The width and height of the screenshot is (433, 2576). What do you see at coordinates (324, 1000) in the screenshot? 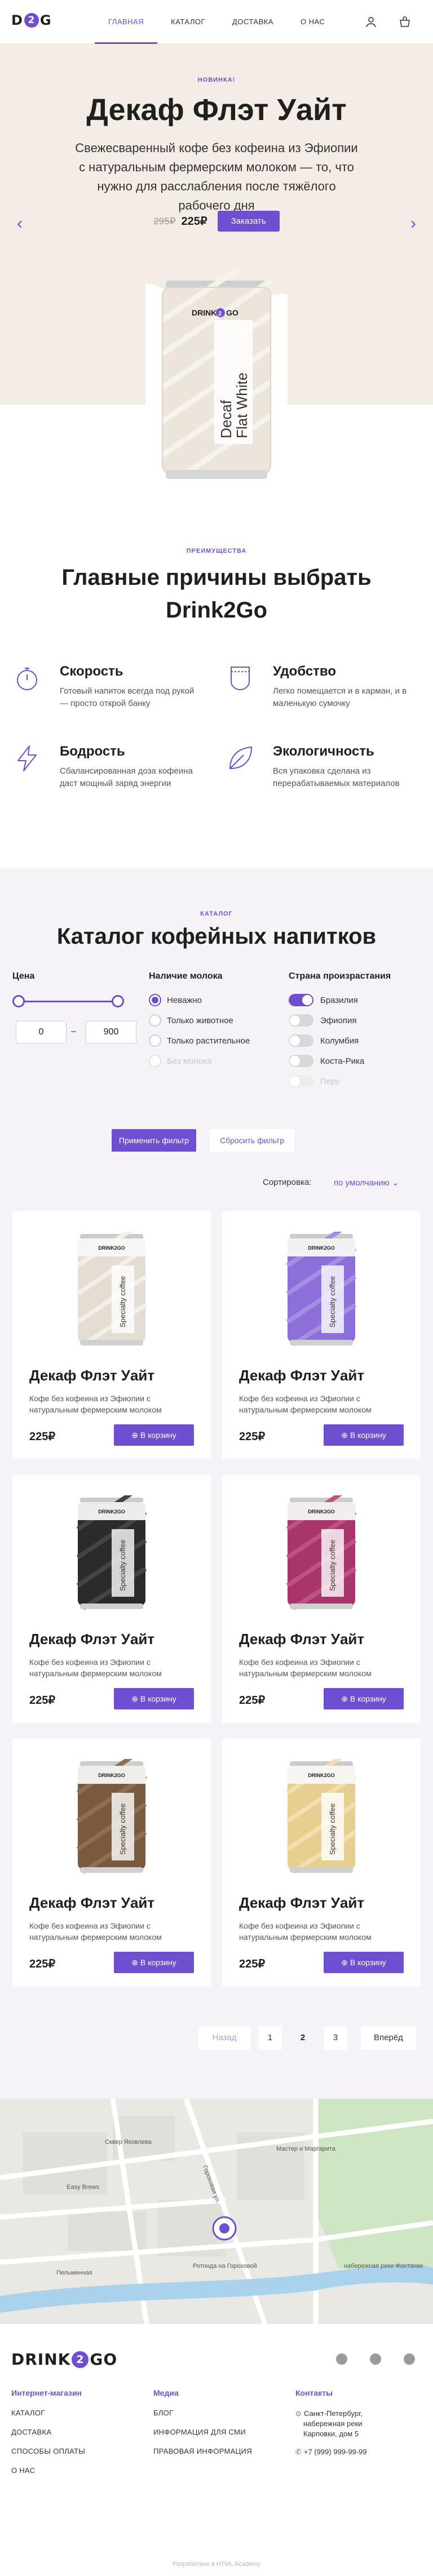
I see `country-toggle: Бразилия` at bounding box center [324, 1000].